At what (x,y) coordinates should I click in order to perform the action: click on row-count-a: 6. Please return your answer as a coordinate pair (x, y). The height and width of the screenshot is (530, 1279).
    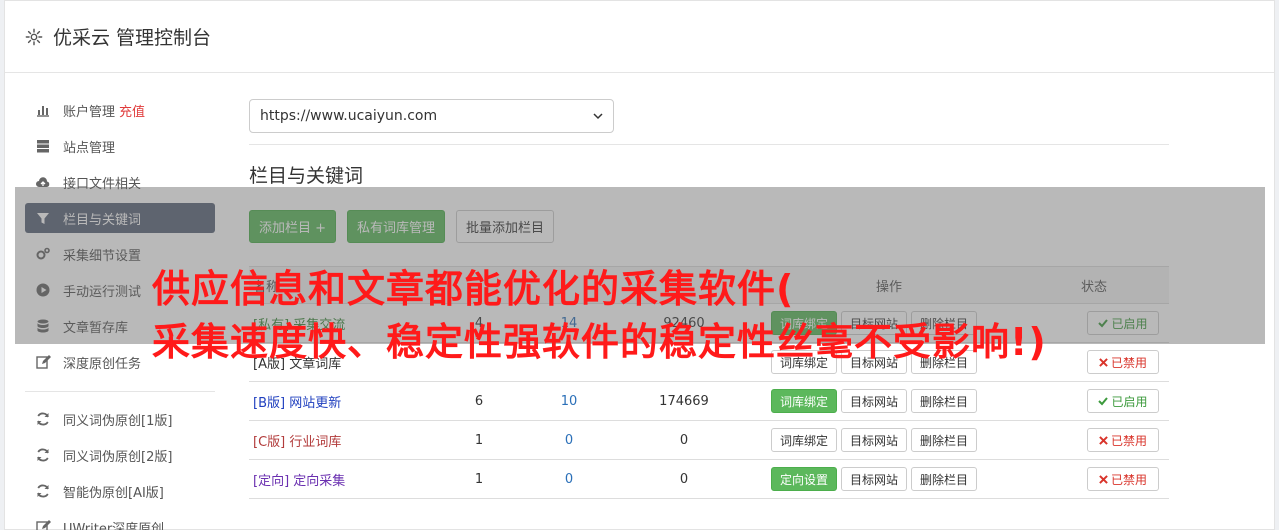
    Looking at the image, I should click on (479, 401).